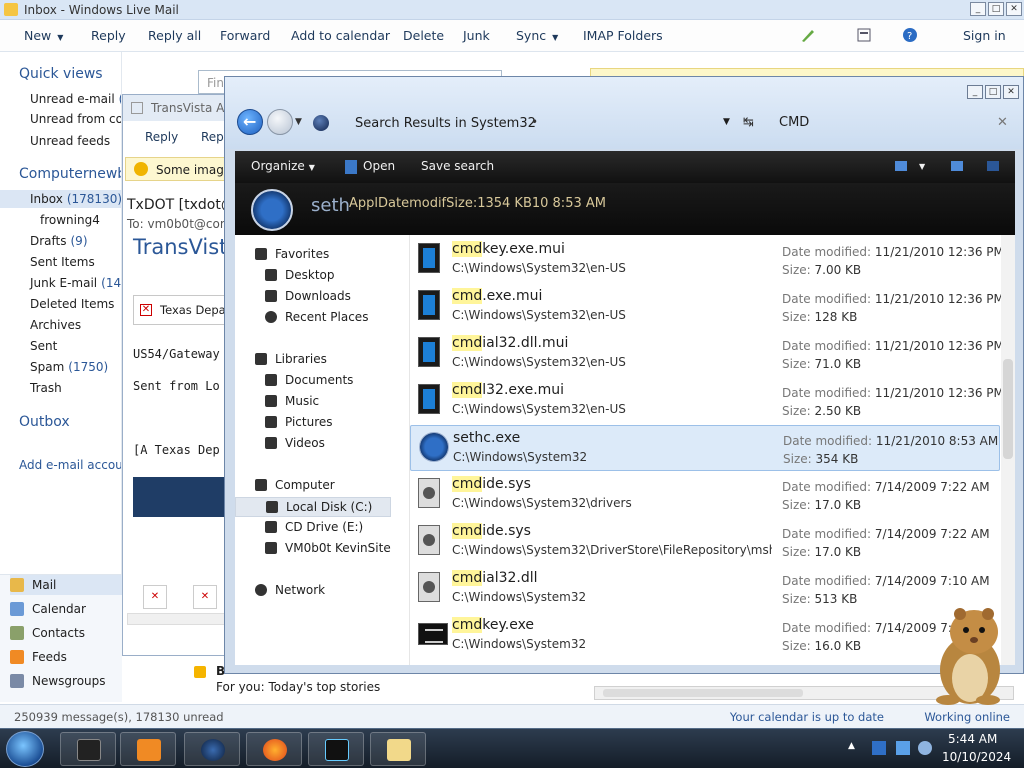  I want to click on tray-volume-icon, so click(925, 748).